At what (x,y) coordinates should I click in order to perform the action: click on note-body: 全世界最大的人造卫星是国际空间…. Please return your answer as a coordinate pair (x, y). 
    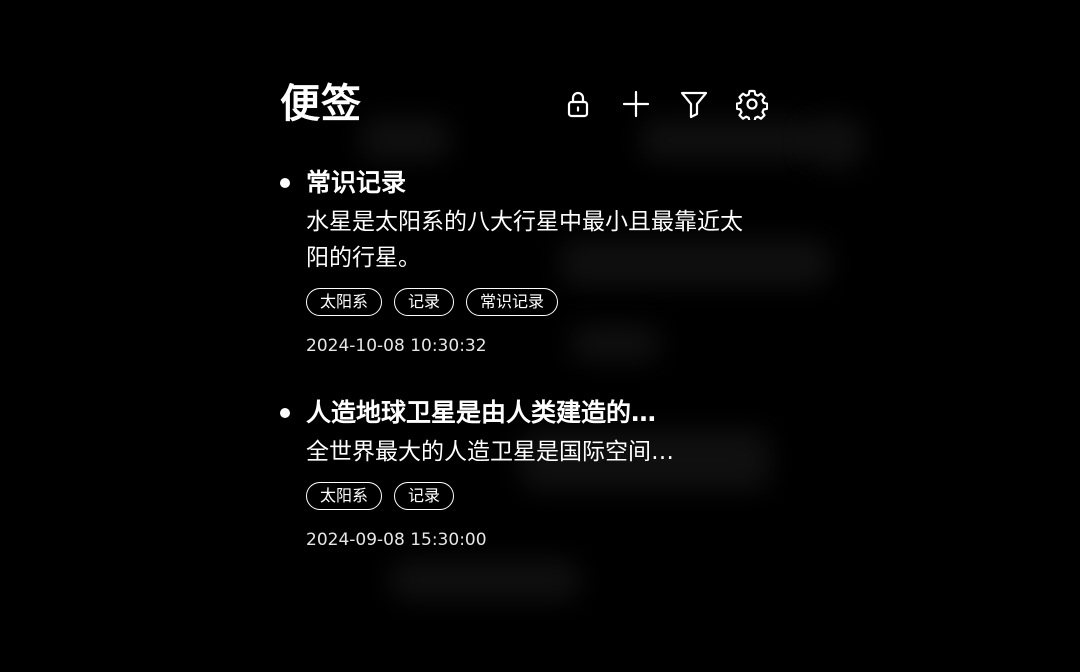
    Looking at the image, I should click on (490, 452).